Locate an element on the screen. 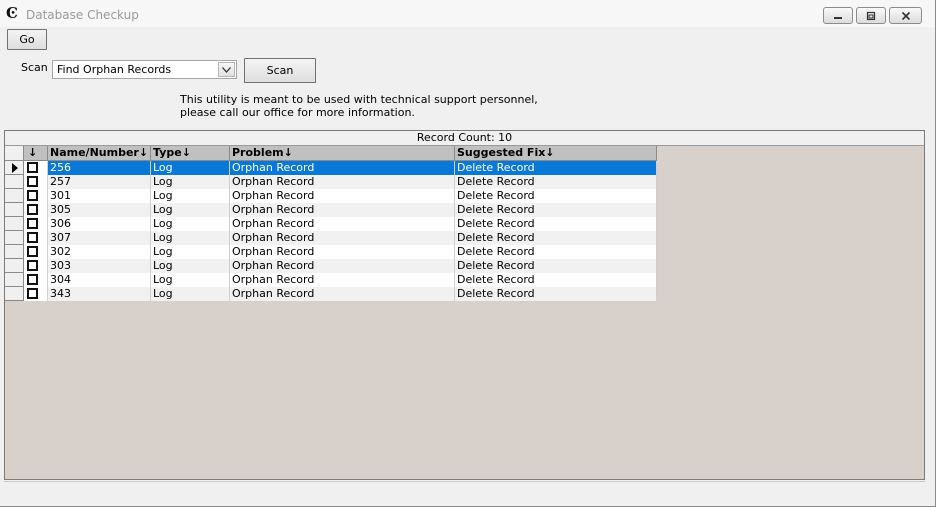 The width and height of the screenshot is (936, 507). table-row: 302 Log Orphan Record Delete Record is located at coordinates (331, 252).